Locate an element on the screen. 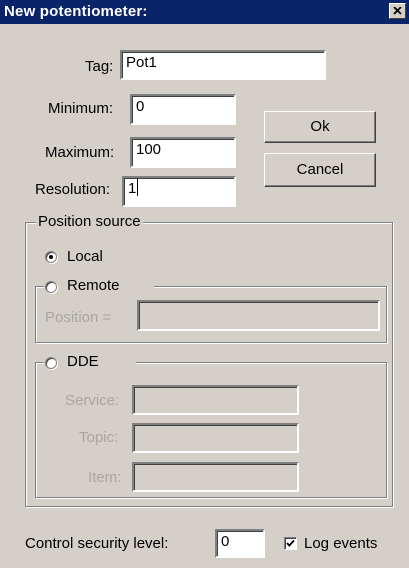 The height and width of the screenshot is (568, 409). topic-label: Topic: is located at coordinates (99, 437).